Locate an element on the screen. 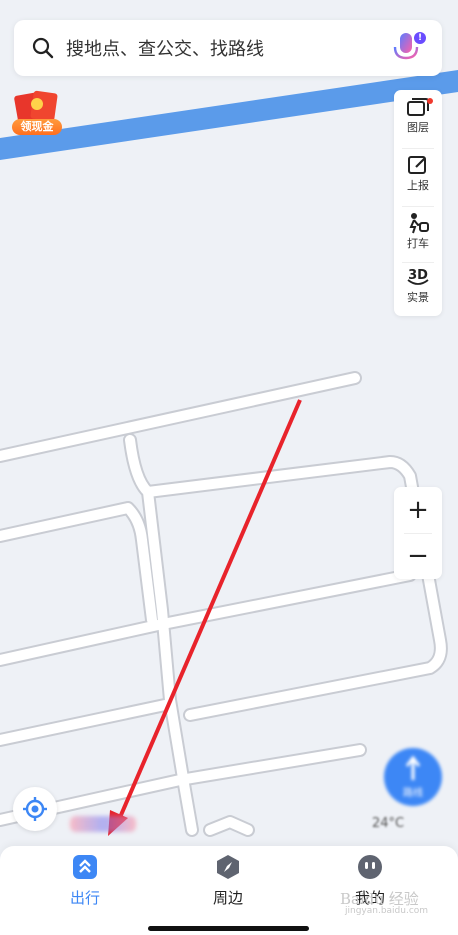 This screenshot has height=935, width=458. realview-label: 实景 is located at coordinates (418, 297).